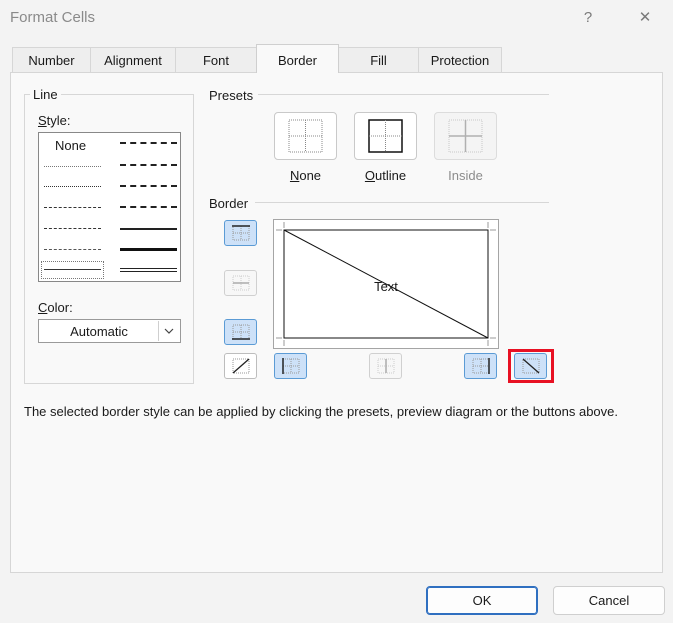 This screenshot has height=623, width=673. I want to click on border-bottom-icon, so click(240, 332).